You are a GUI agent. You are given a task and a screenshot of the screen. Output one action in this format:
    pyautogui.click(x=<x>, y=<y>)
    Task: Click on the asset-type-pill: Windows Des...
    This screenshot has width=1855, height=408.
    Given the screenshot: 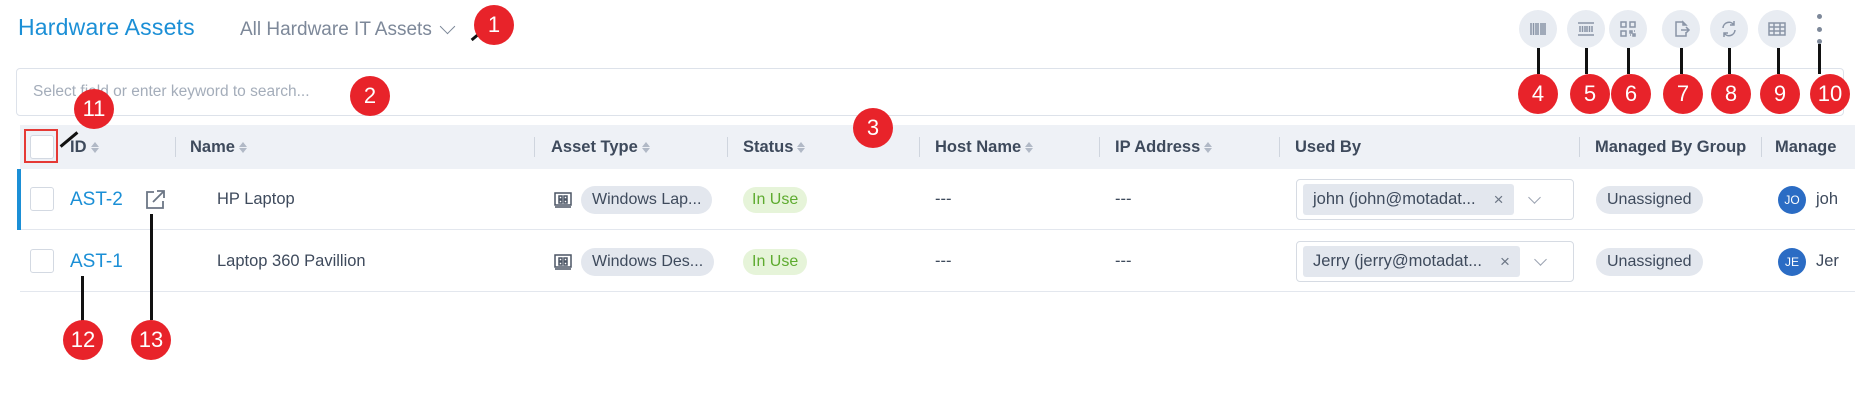 What is the action you would take?
    pyautogui.click(x=648, y=261)
    